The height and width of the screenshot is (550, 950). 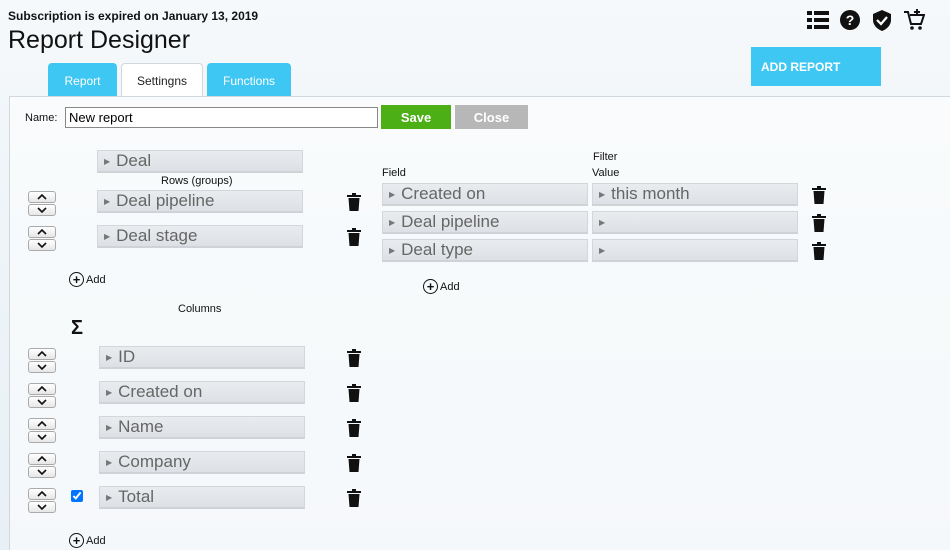 I want to click on filter-field: ▶ Deal type, so click(x=485, y=250).